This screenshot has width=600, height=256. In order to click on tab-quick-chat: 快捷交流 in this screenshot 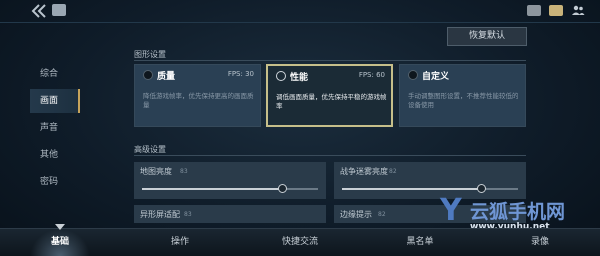, I will do `click(300, 242)`.